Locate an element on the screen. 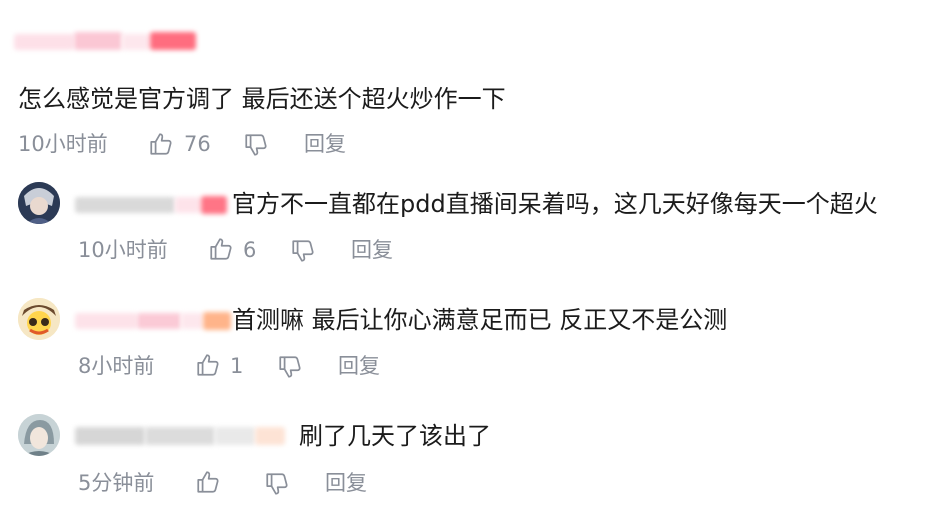 This screenshot has height=515, width=948. comment-text: 怎么感觉是官方调了 最后还送个超火炒作一下 is located at coordinates (262, 99).